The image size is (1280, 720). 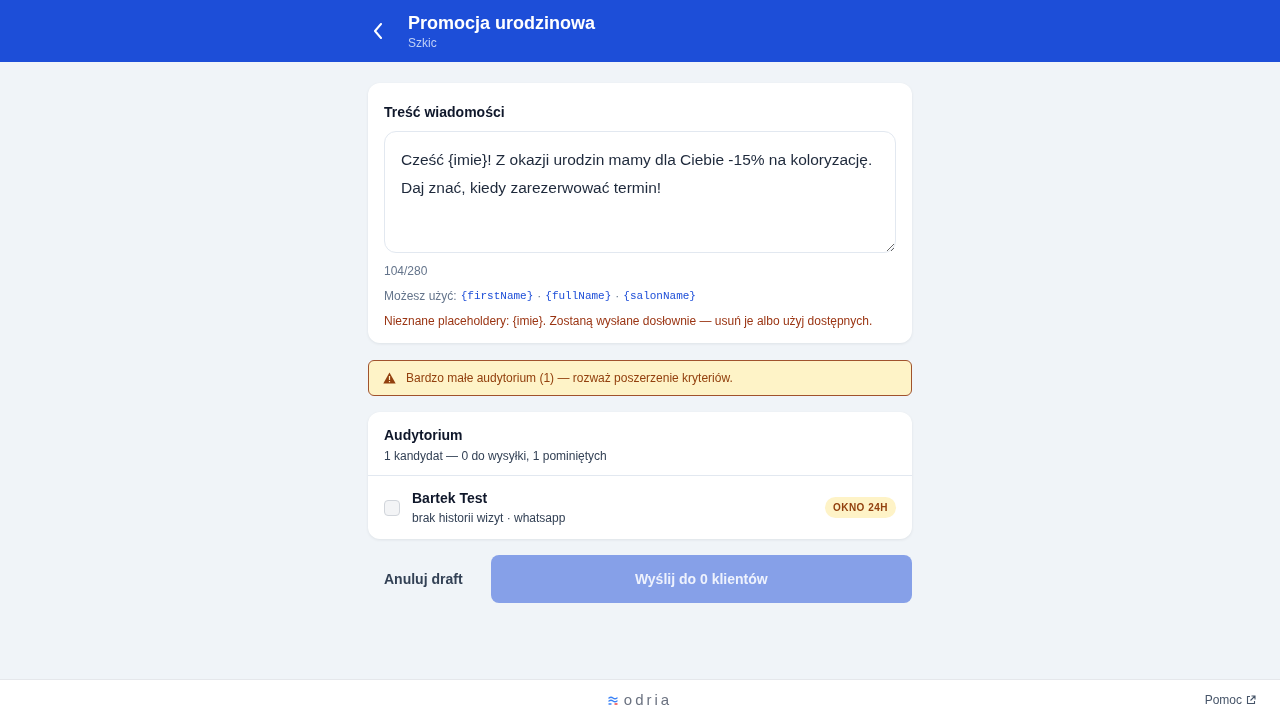 I want to click on placeholder-error: Nieznane placeholdery: {imie}. Zostaną wysłane dosłownie — usuń je albo użyj dostępnych., so click(x=629, y=321).